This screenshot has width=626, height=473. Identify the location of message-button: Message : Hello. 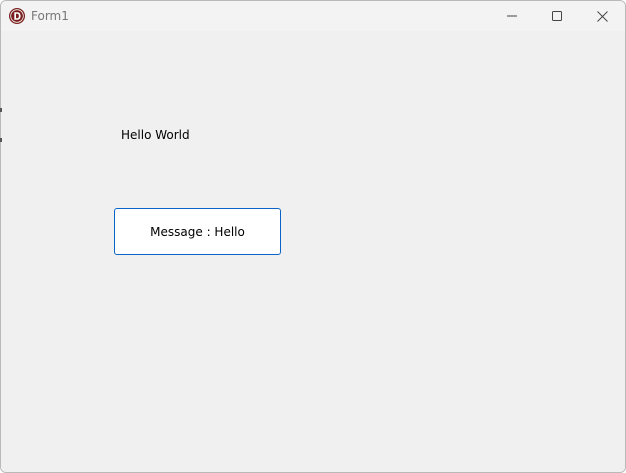
(197, 231).